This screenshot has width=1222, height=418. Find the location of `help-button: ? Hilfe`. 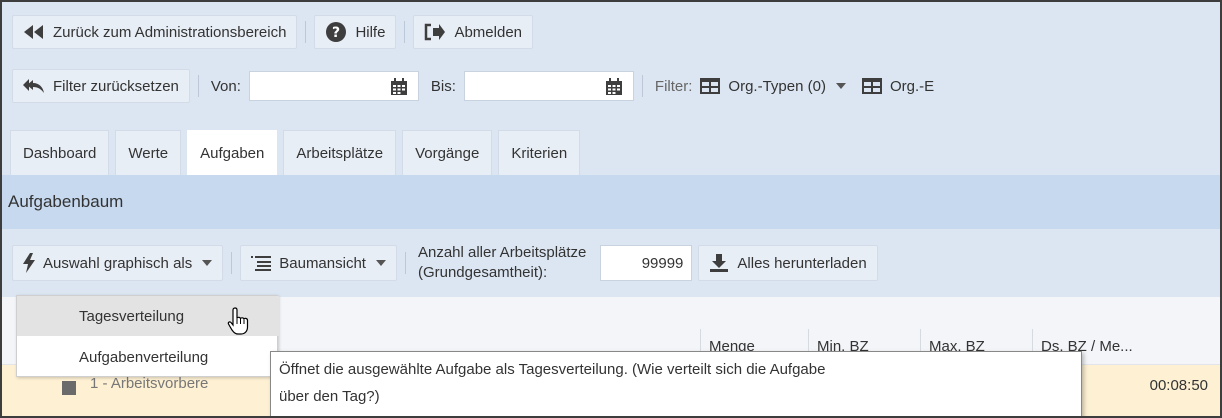

help-button: ? Hilfe is located at coordinates (355, 32).